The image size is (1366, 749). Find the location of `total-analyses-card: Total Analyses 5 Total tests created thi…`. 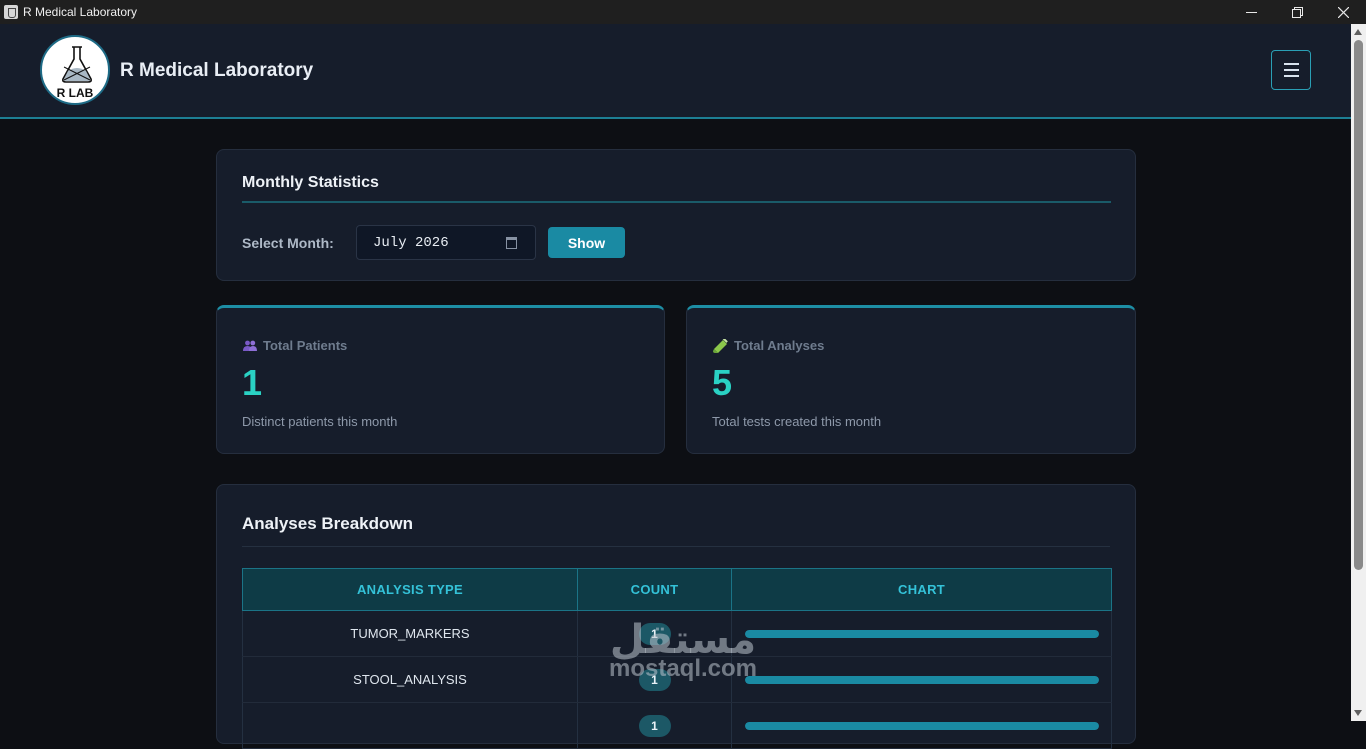

total-analyses-card: Total Analyses 5 Total tests created thi… is located at coordinates (911, 379).